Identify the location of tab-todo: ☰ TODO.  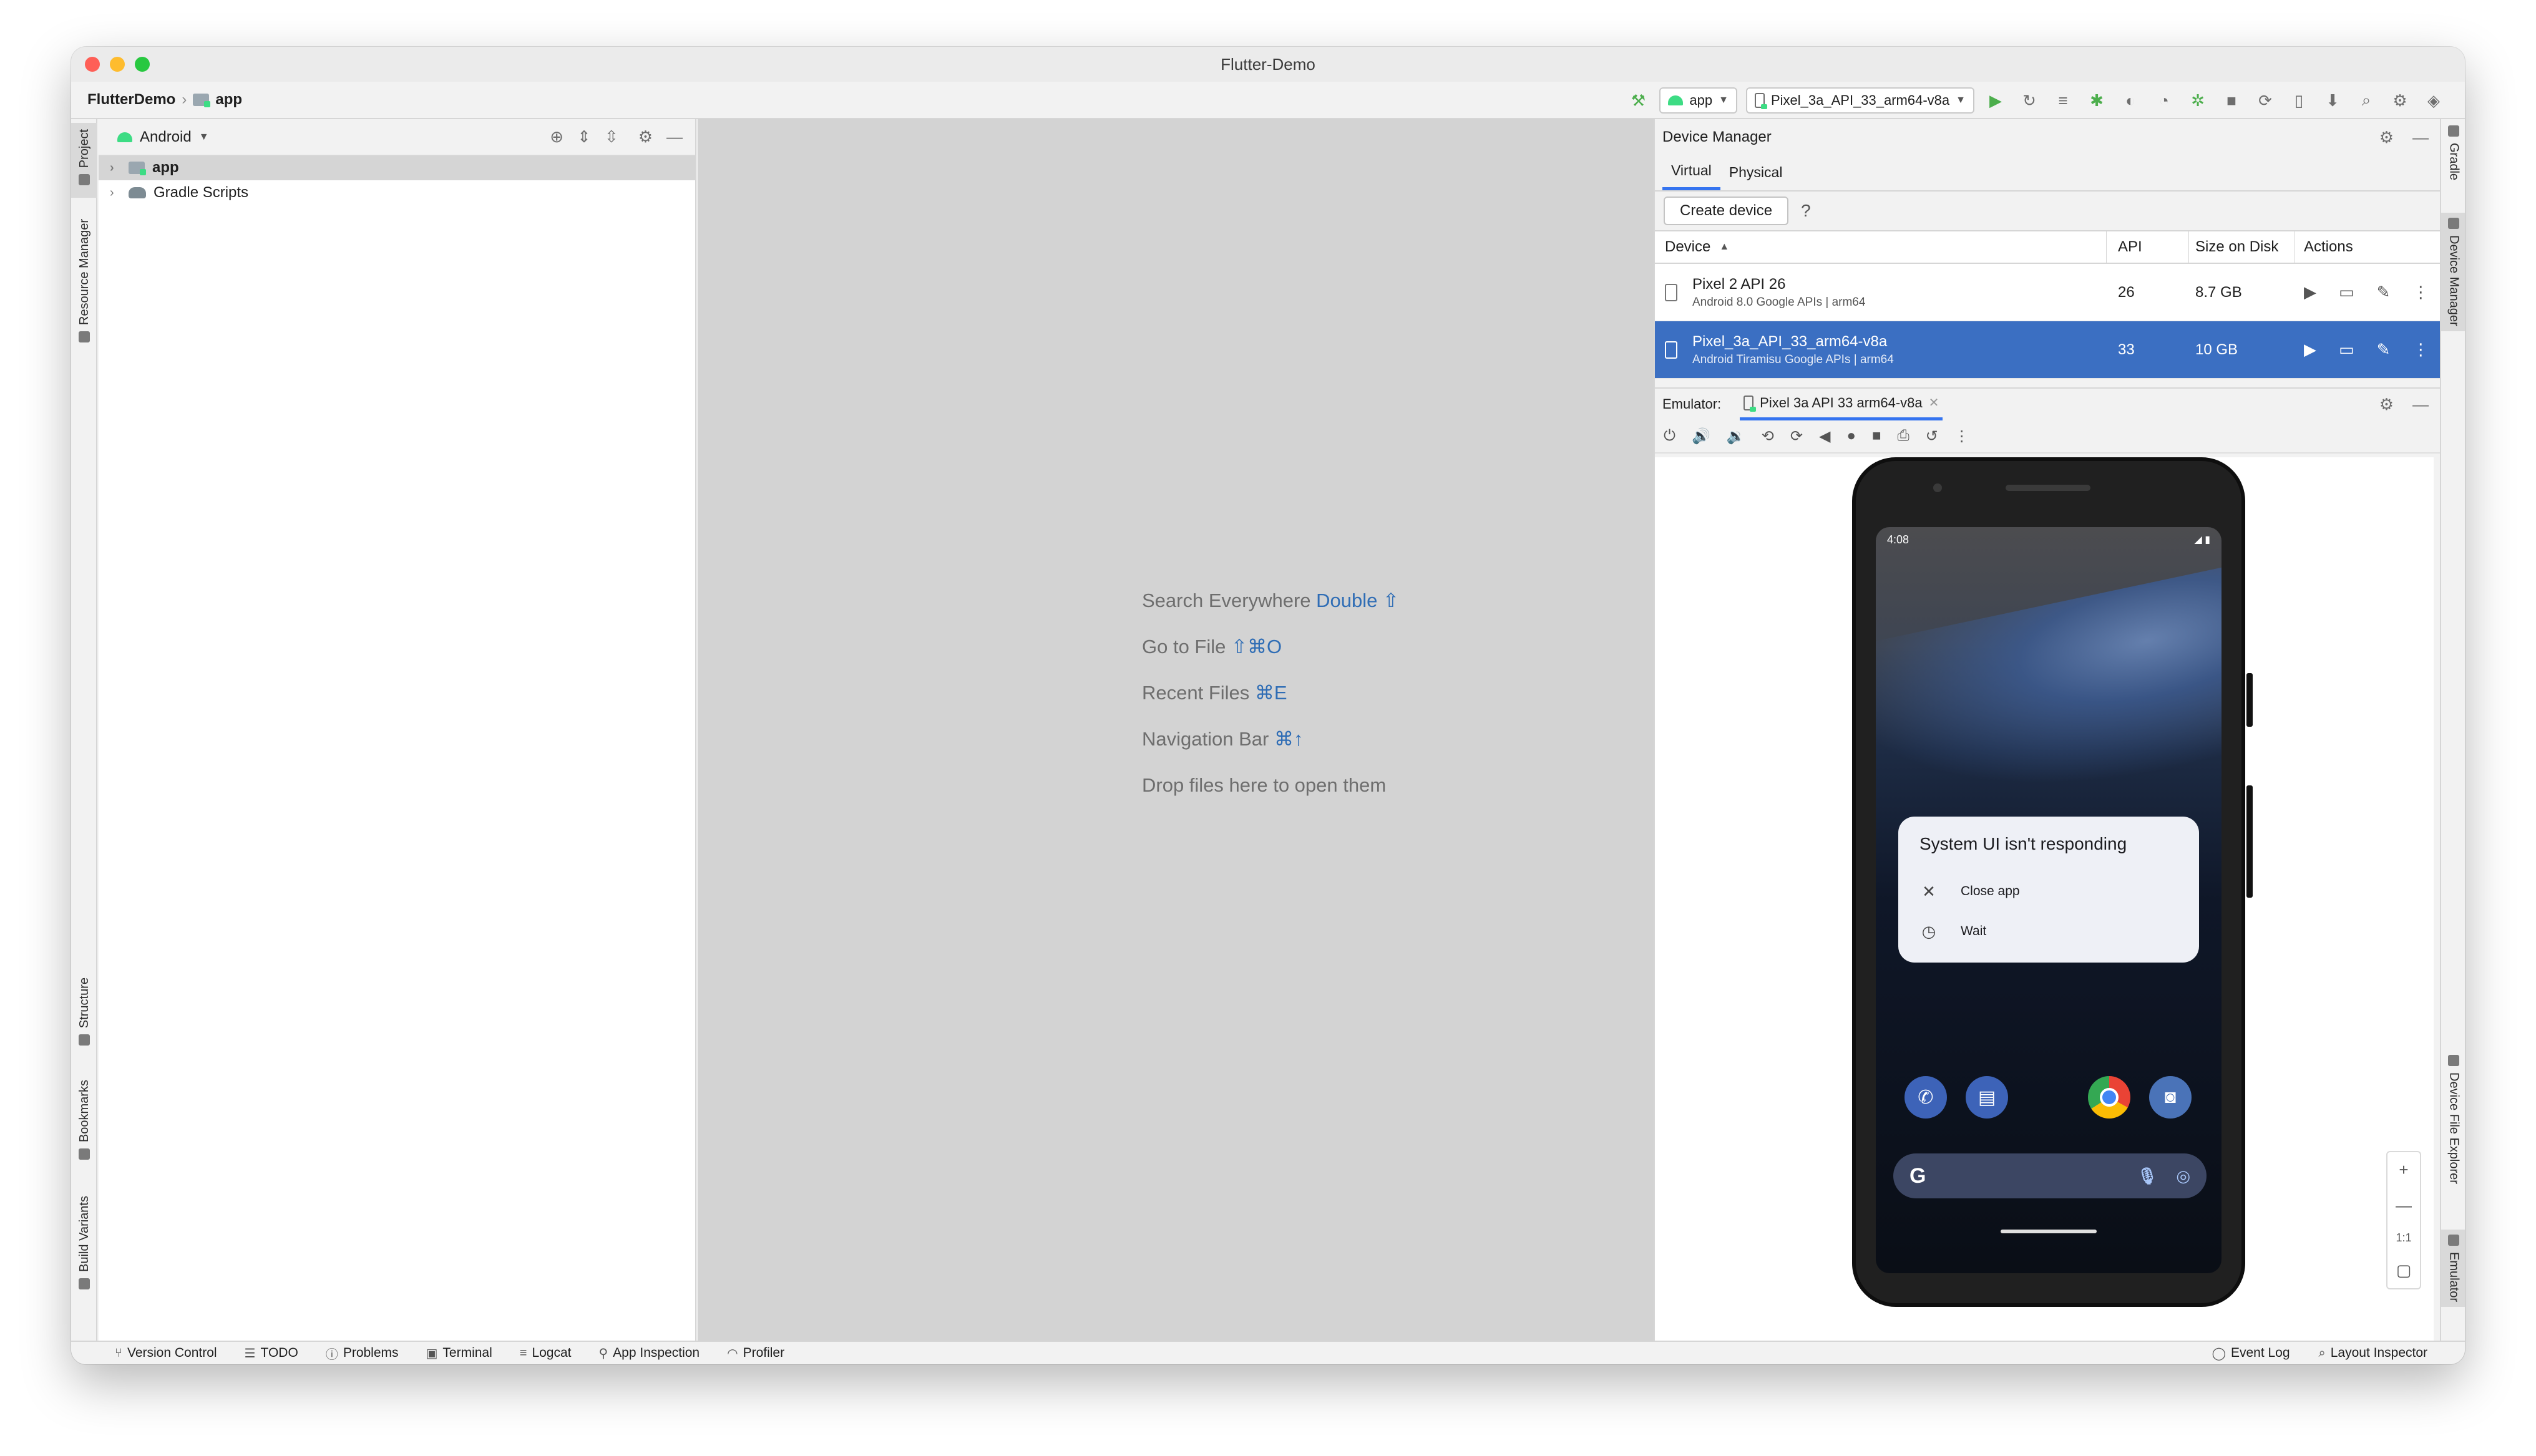
(271, 1353).